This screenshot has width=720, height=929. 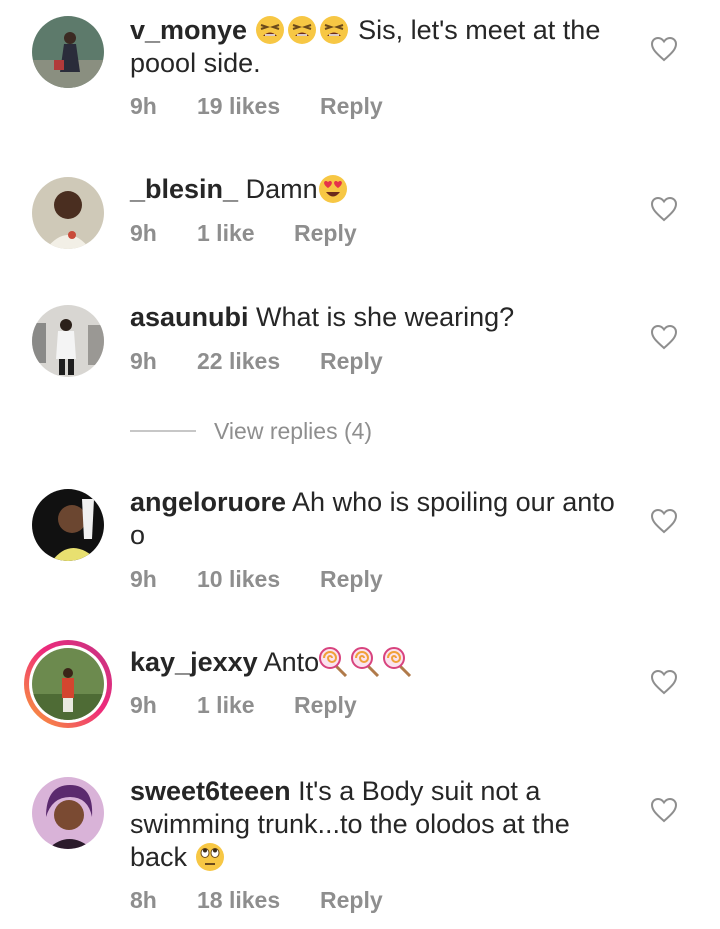 I want to click on comment-body: Anto, so click(x=288, y=662).